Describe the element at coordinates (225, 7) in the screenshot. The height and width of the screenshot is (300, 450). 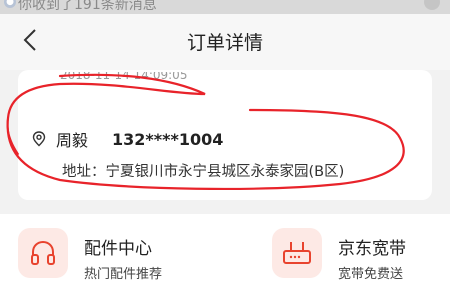
I see `notification-bar: ● 你收到了191条新消息` at that location.